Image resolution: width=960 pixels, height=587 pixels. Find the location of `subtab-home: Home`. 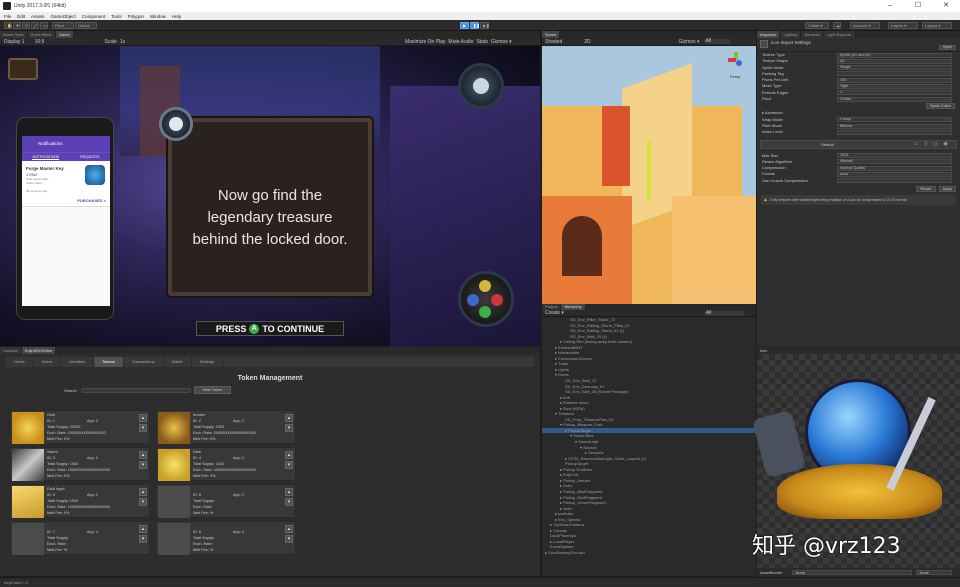

subtab-home: Home is located at coordinates (20, 362).